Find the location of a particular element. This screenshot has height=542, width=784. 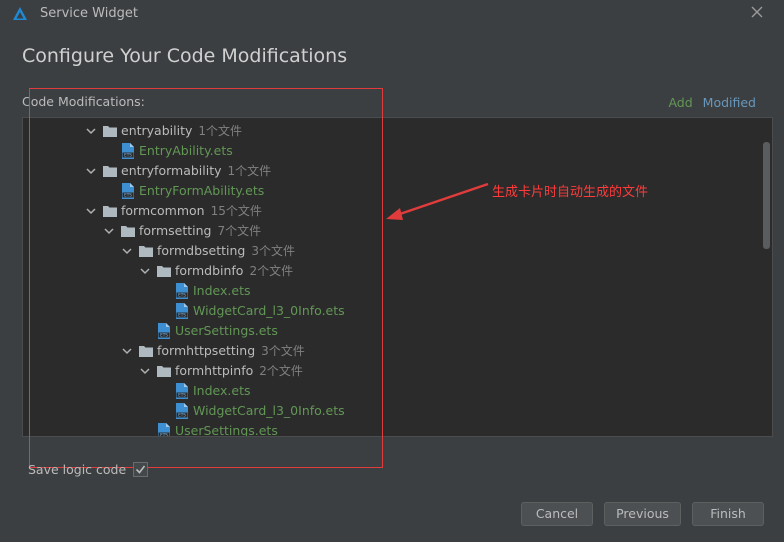

previous-button: Previous is located at coordinates (642, 514).